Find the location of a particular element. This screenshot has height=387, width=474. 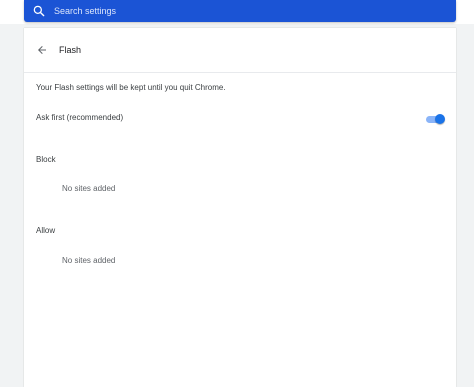

back-button is located at coordinates (42, 50).